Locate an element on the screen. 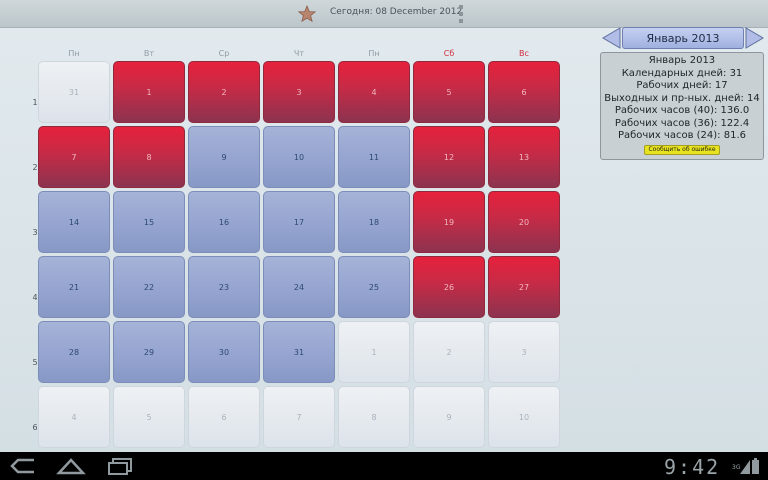  day-cell: 22 is located at coordinates (149, 287).